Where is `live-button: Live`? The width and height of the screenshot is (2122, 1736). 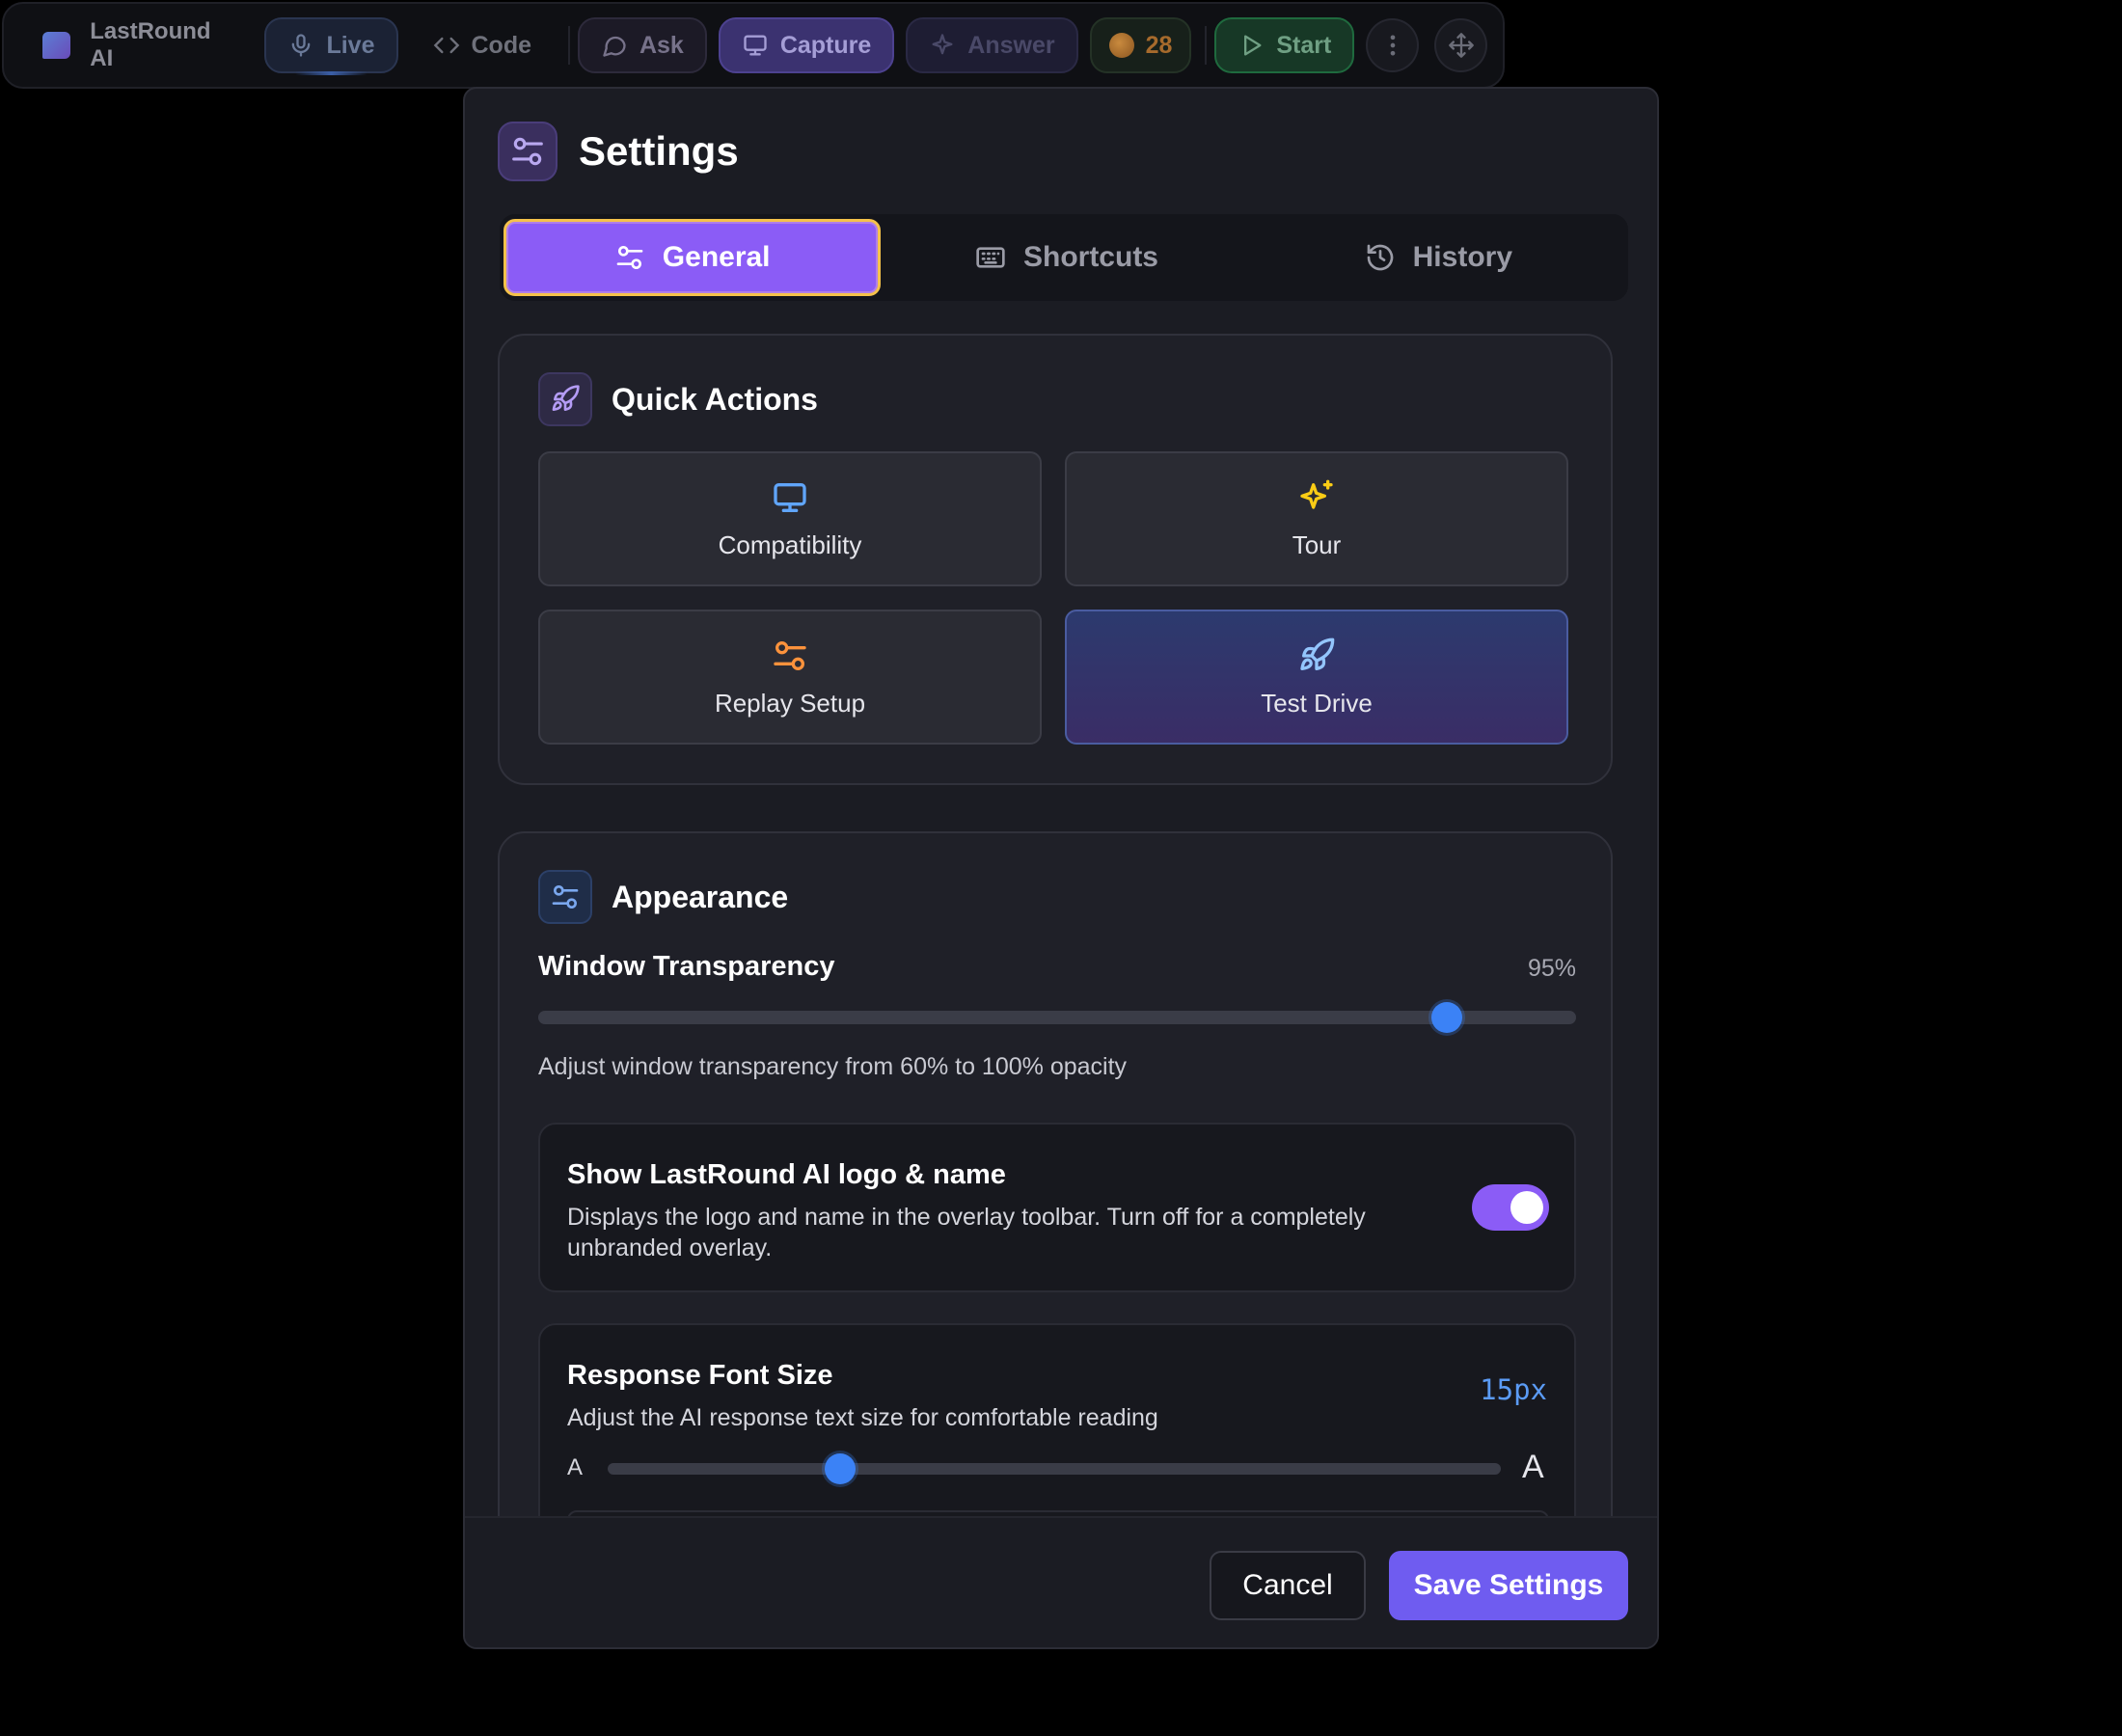 live-button: Live is located at coordinates (331, 46).